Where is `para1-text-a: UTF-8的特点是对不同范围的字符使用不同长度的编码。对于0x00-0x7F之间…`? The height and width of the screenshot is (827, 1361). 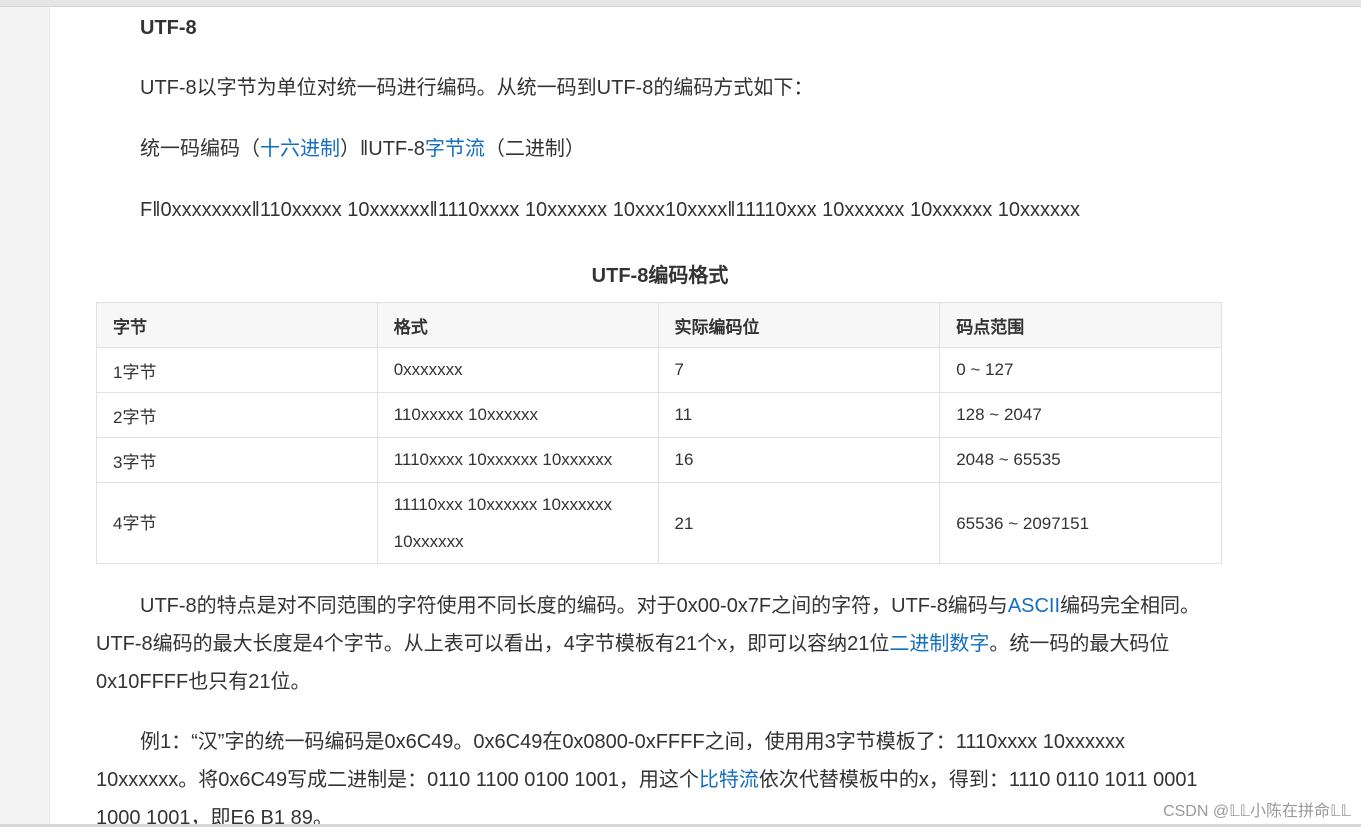 para1-text-a: UTF-8的特点是对不同范围的字符使用不同长度的编码。对于0x00-0x7F之间… is located at coordinates (574, 606).